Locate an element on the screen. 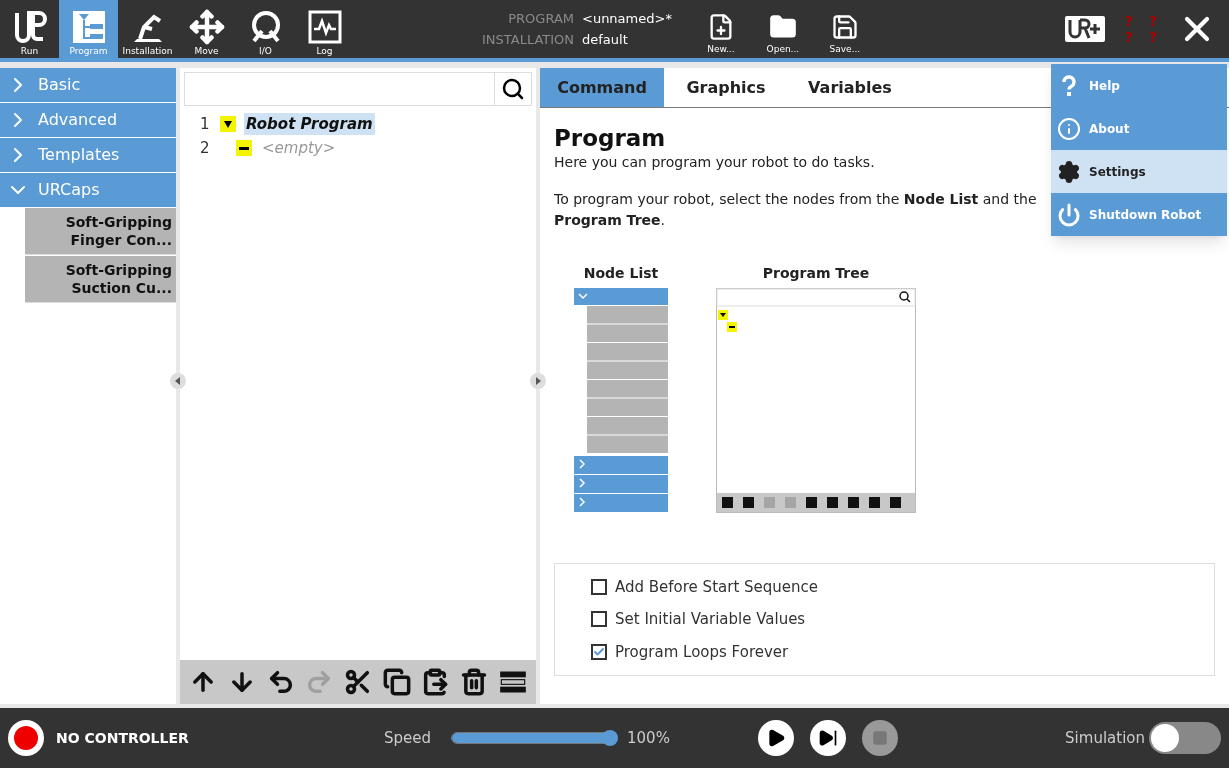  check-icon is located at coordinates (599, 651).